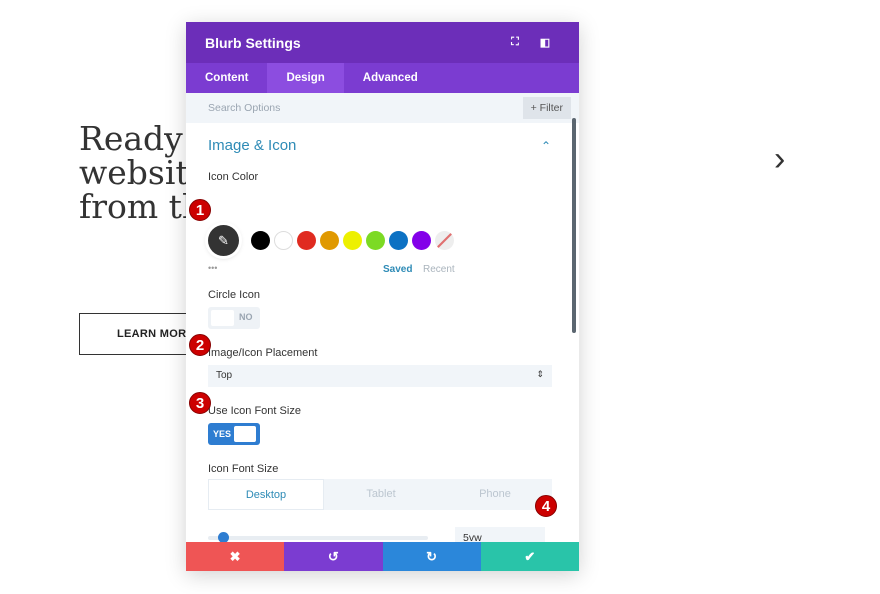 The image size is (880, 594). Describe the element at coordinates (421, 240) in the screenshot. I see `swatch-purple` at that location.